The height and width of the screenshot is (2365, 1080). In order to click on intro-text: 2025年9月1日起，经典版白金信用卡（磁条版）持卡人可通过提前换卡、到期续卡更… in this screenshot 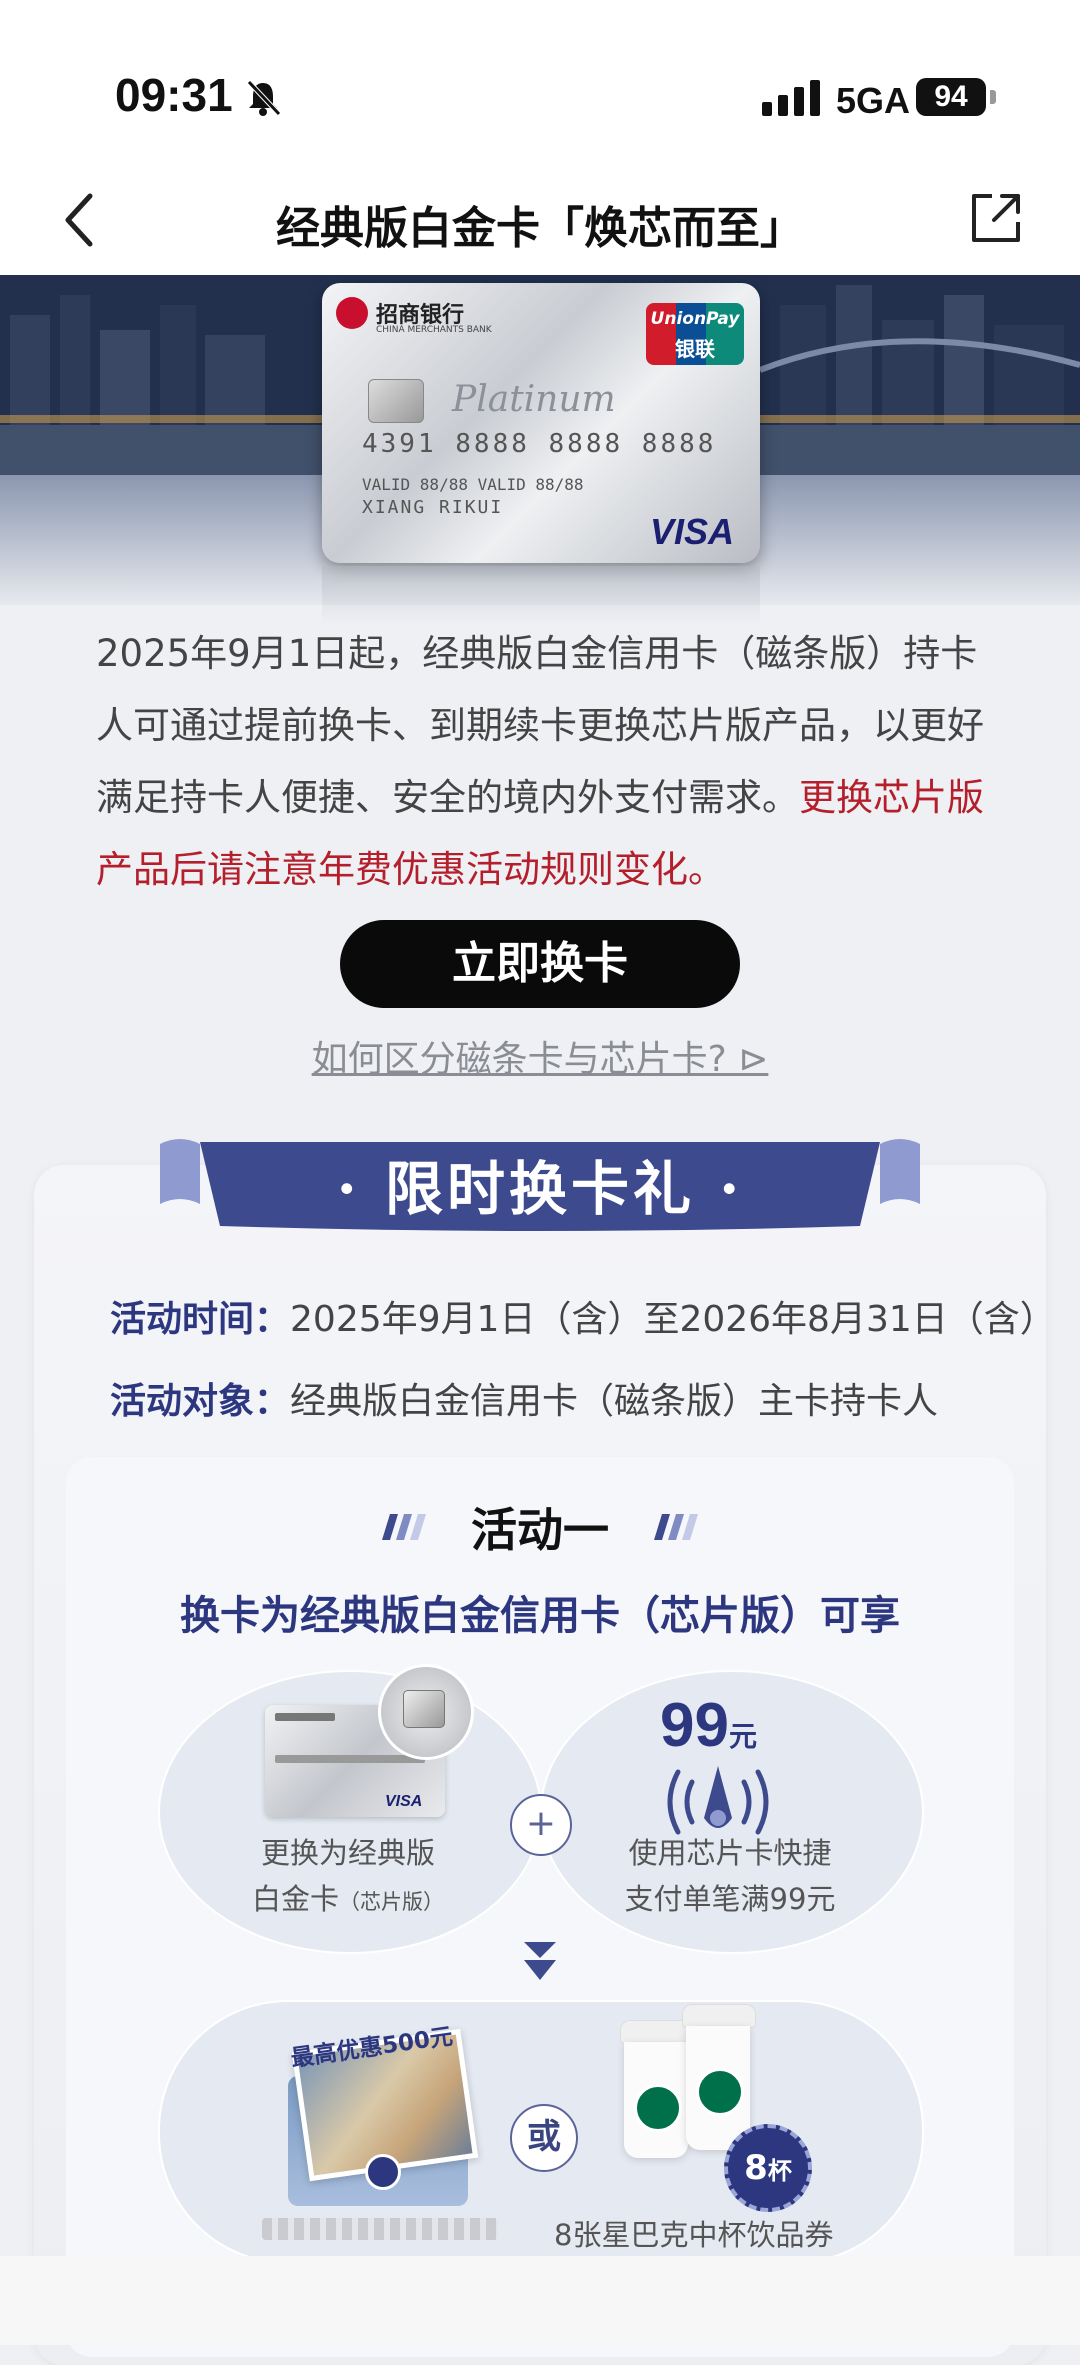, I will do `click(546, 762)`.